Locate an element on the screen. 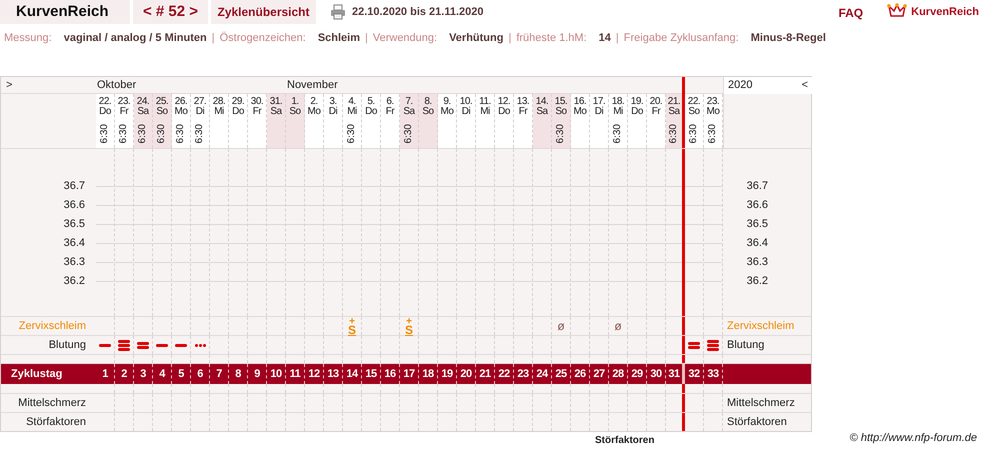 This screenshot has width=981, height=449. date-label: 18. is located at coordinates (618, 102).